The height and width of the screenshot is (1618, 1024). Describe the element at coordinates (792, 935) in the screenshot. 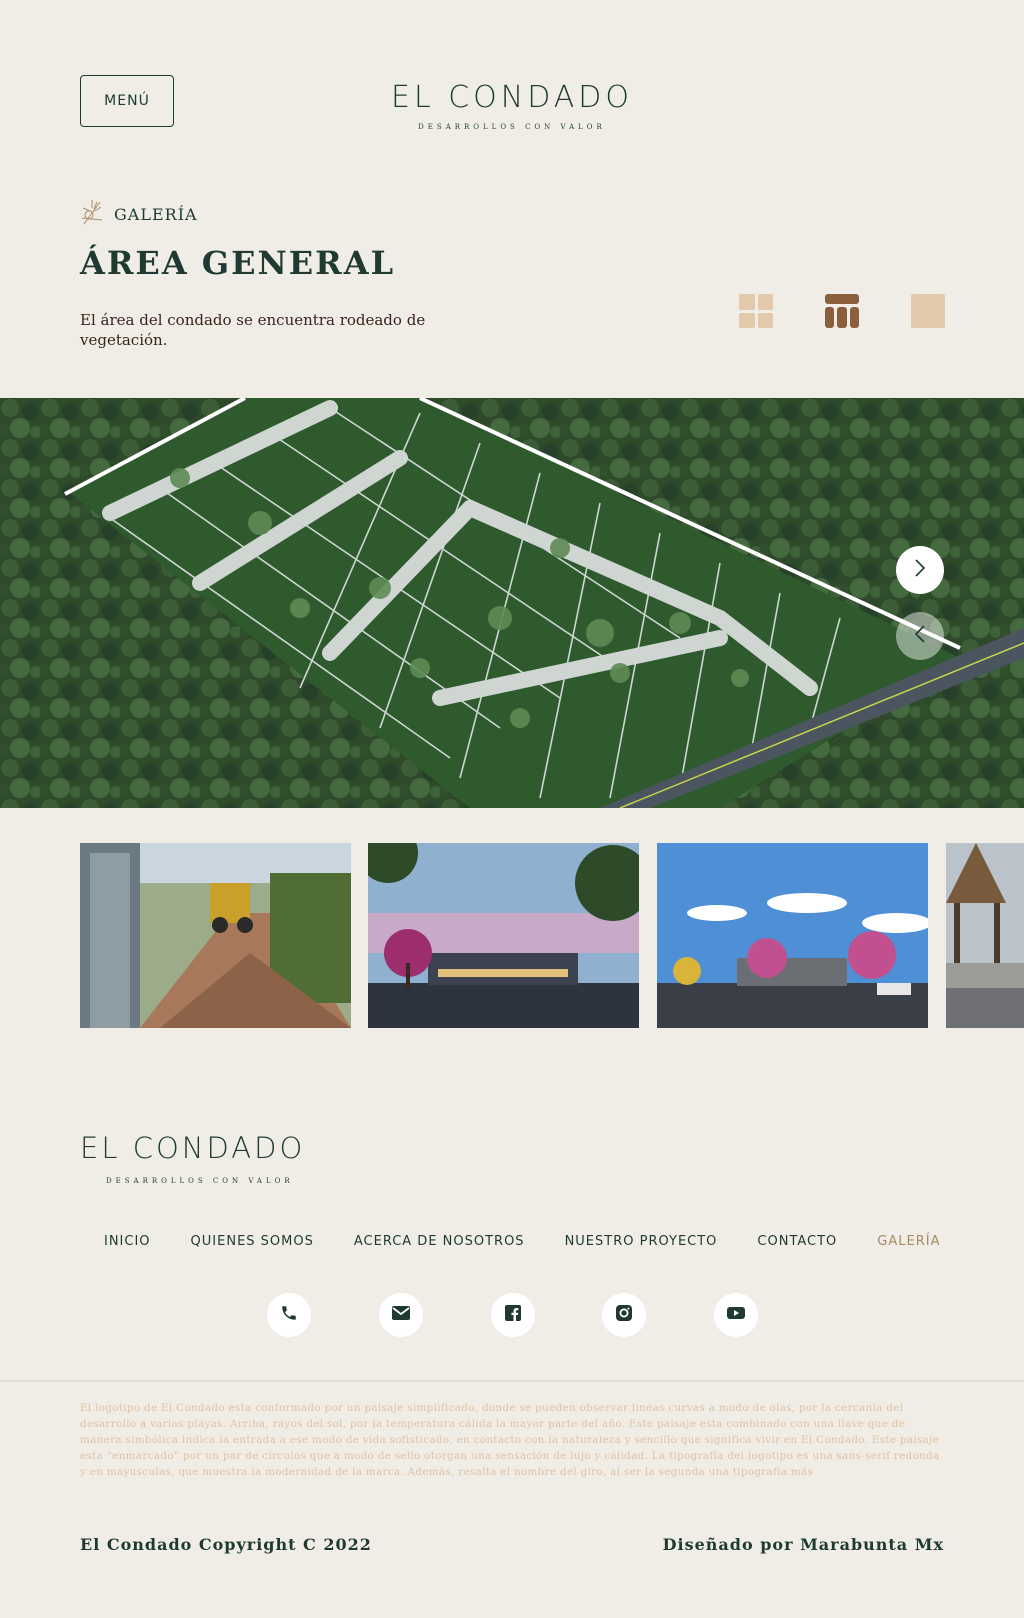

I see `thumbnail-entrance-day` at that location.